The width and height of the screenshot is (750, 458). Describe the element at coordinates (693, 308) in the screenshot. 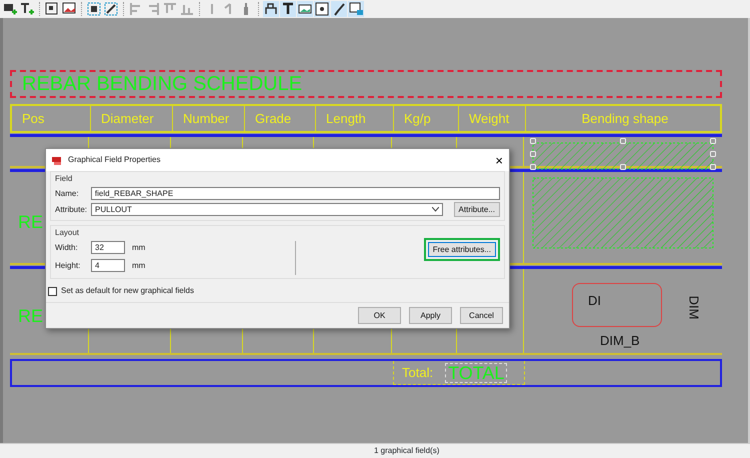

I see `dimension-label: DIM` at that location.